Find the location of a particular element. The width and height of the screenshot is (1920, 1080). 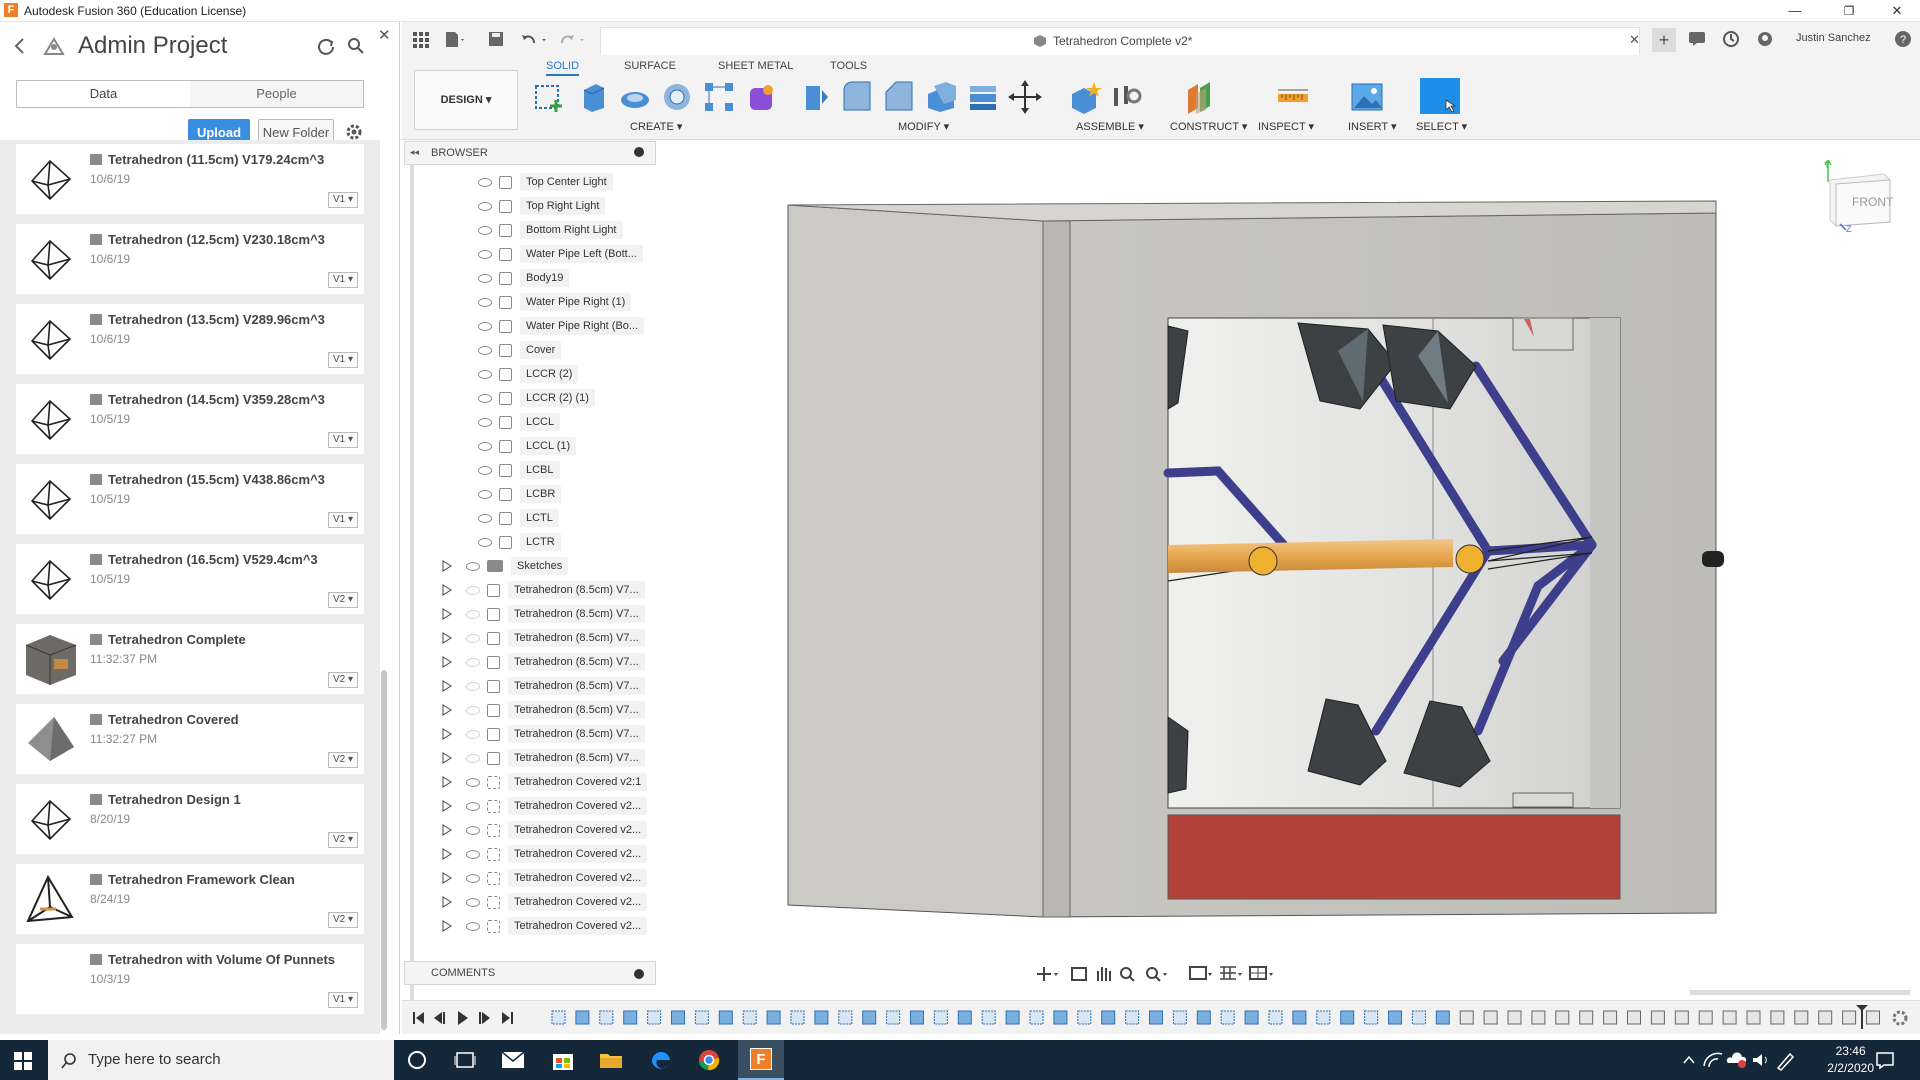

version-dropdown: V1 ▾ is located at coordinates (343, 280).